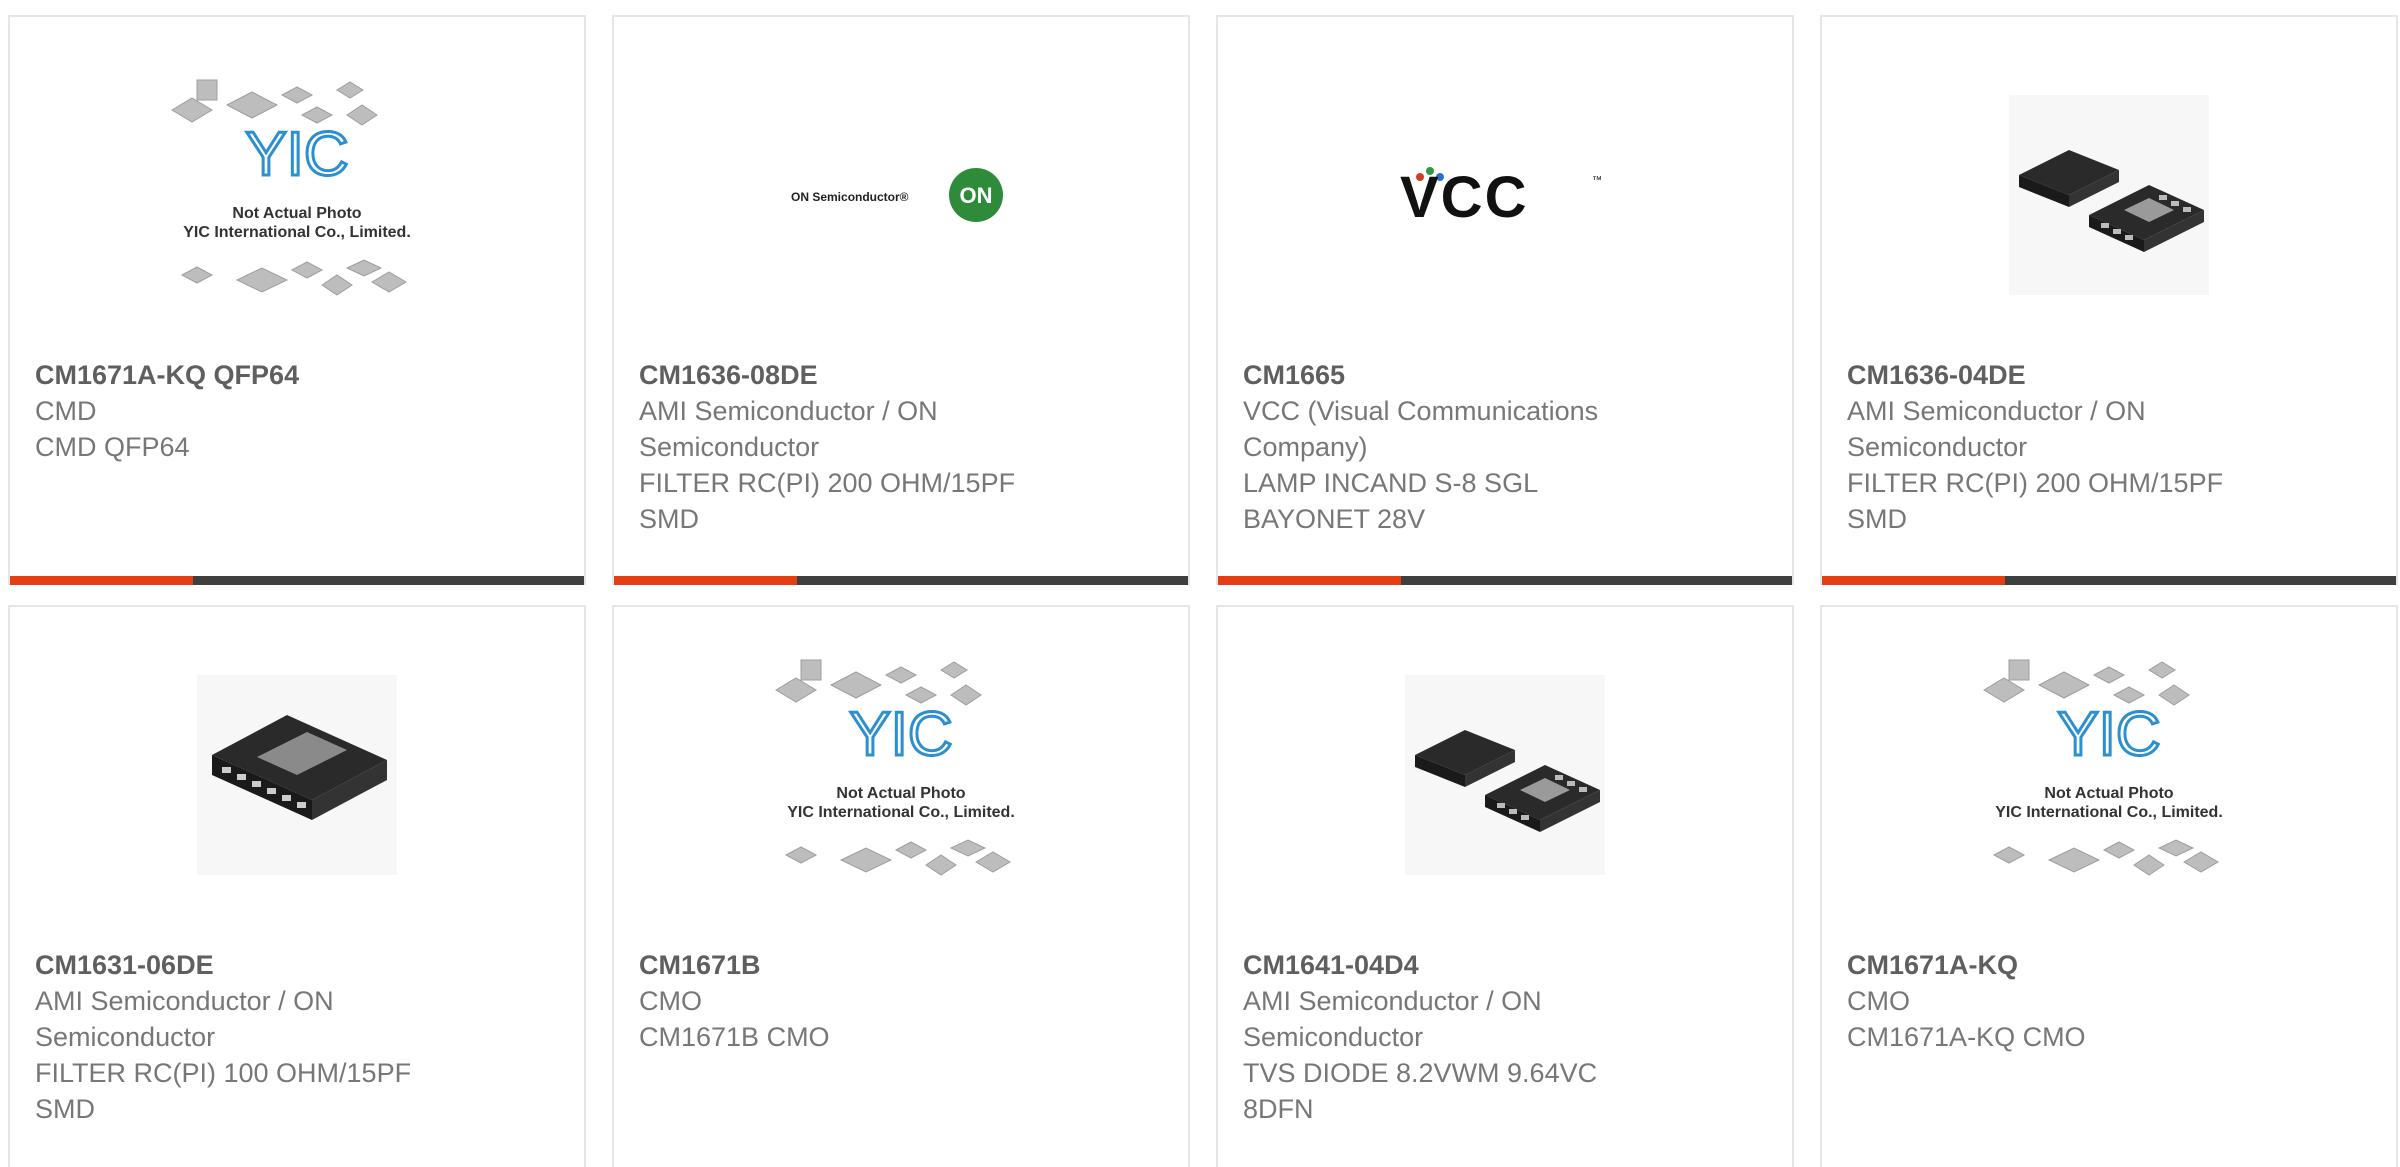  Describe the element at coordinates (297, 411) in the screenshot. I see `product-info: CM1671A-KQ QFP64 CMD CMD QFP64` at that location.